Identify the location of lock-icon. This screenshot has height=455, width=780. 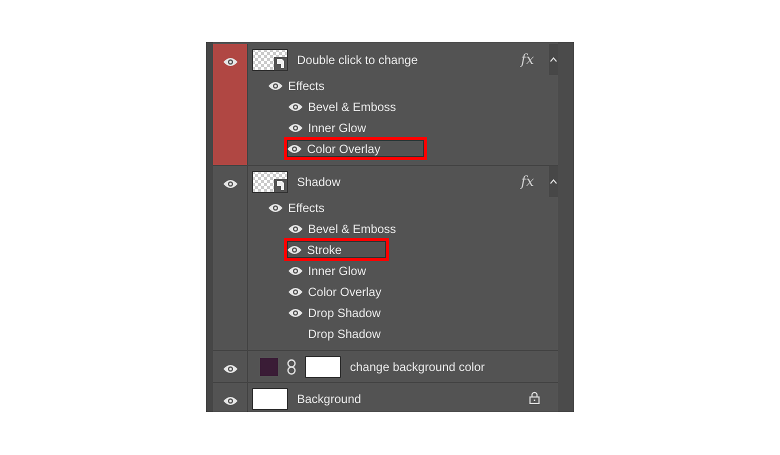
(534, 397).